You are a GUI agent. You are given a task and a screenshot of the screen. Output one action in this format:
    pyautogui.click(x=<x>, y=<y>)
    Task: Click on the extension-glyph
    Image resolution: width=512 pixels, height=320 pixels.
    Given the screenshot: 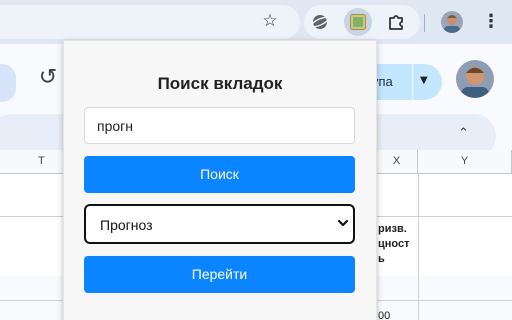 What is the action you would take?
    pyautogui.click(x=320, y=22)
    